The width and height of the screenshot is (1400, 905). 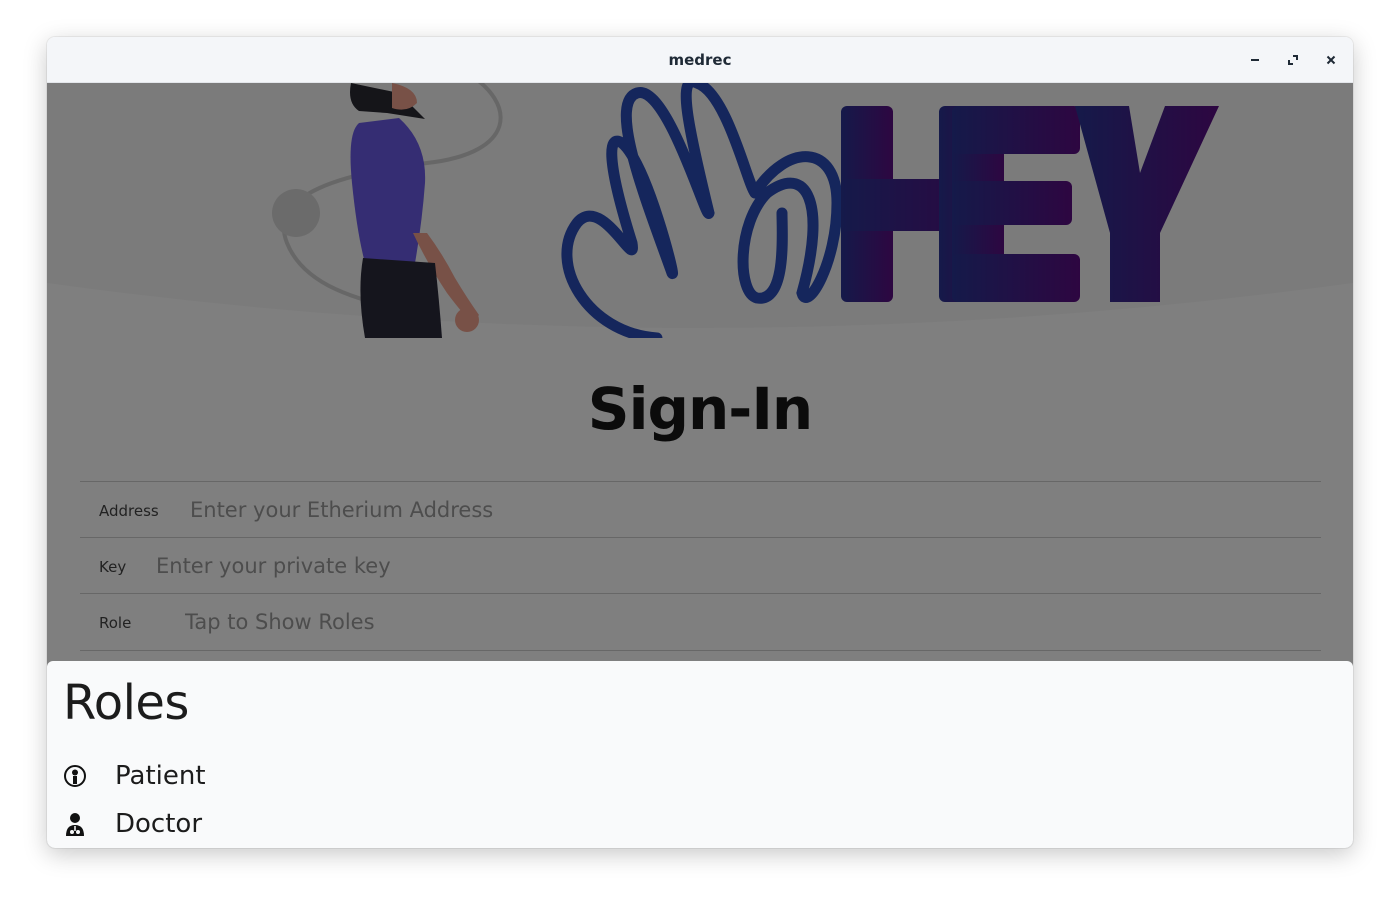 I want to click on window-title: medrec, so click(x=700, y=60).